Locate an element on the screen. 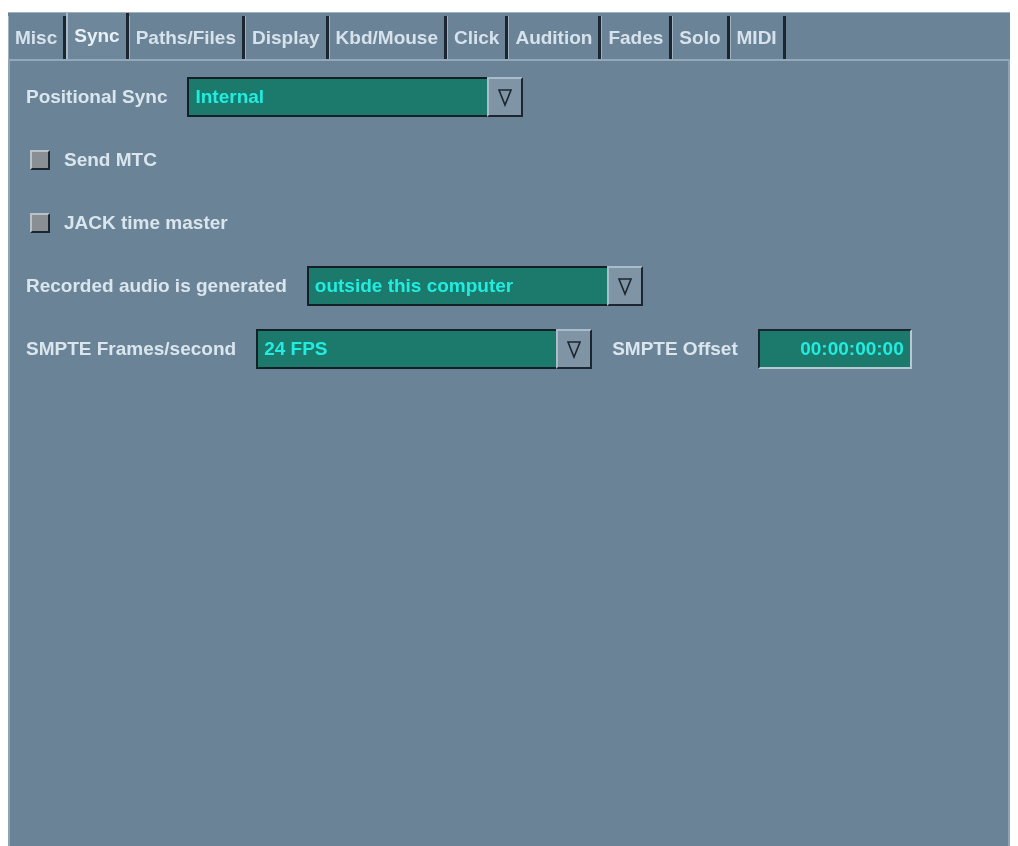 Image resolution: width=1018 pixels, height=846 pixels. dropdown-field: outside this computer is located at coordinates (456, 286).